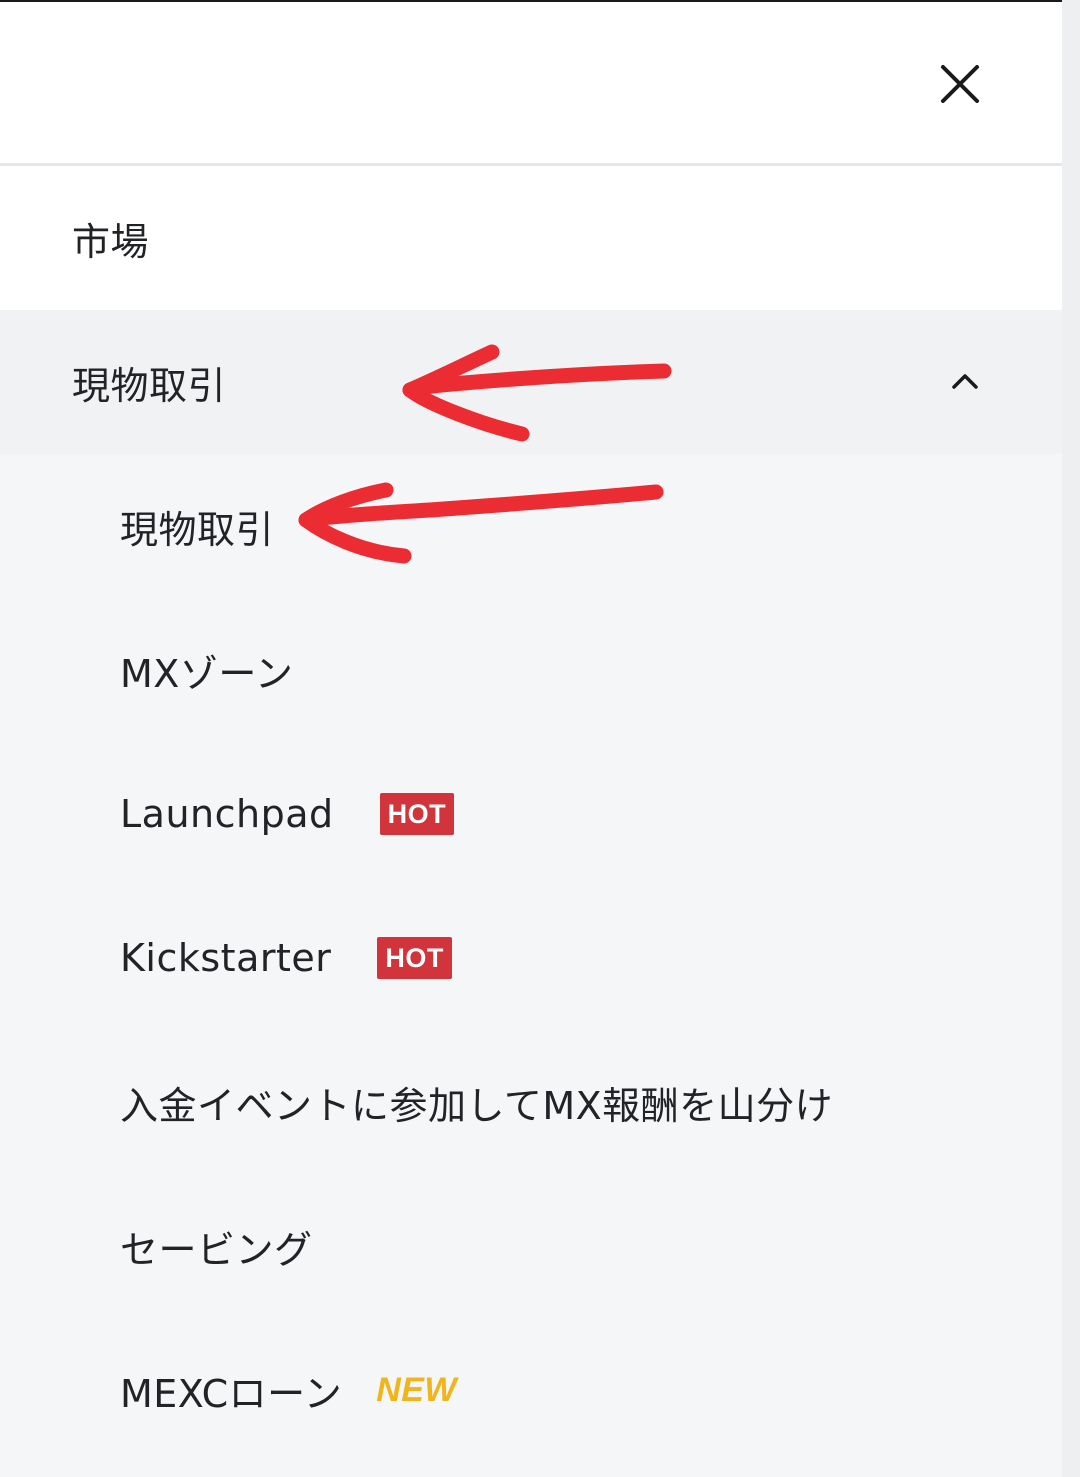  Describe the element at coordinates (531, 382) in the screenshot. I see `menu-item-spot-trading: 現物取引` at that location.